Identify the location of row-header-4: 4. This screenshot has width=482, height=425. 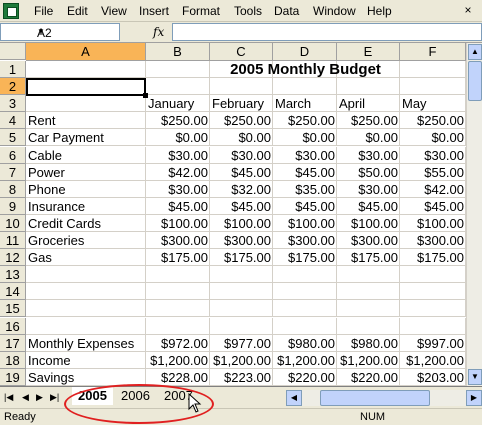
(13, 121).